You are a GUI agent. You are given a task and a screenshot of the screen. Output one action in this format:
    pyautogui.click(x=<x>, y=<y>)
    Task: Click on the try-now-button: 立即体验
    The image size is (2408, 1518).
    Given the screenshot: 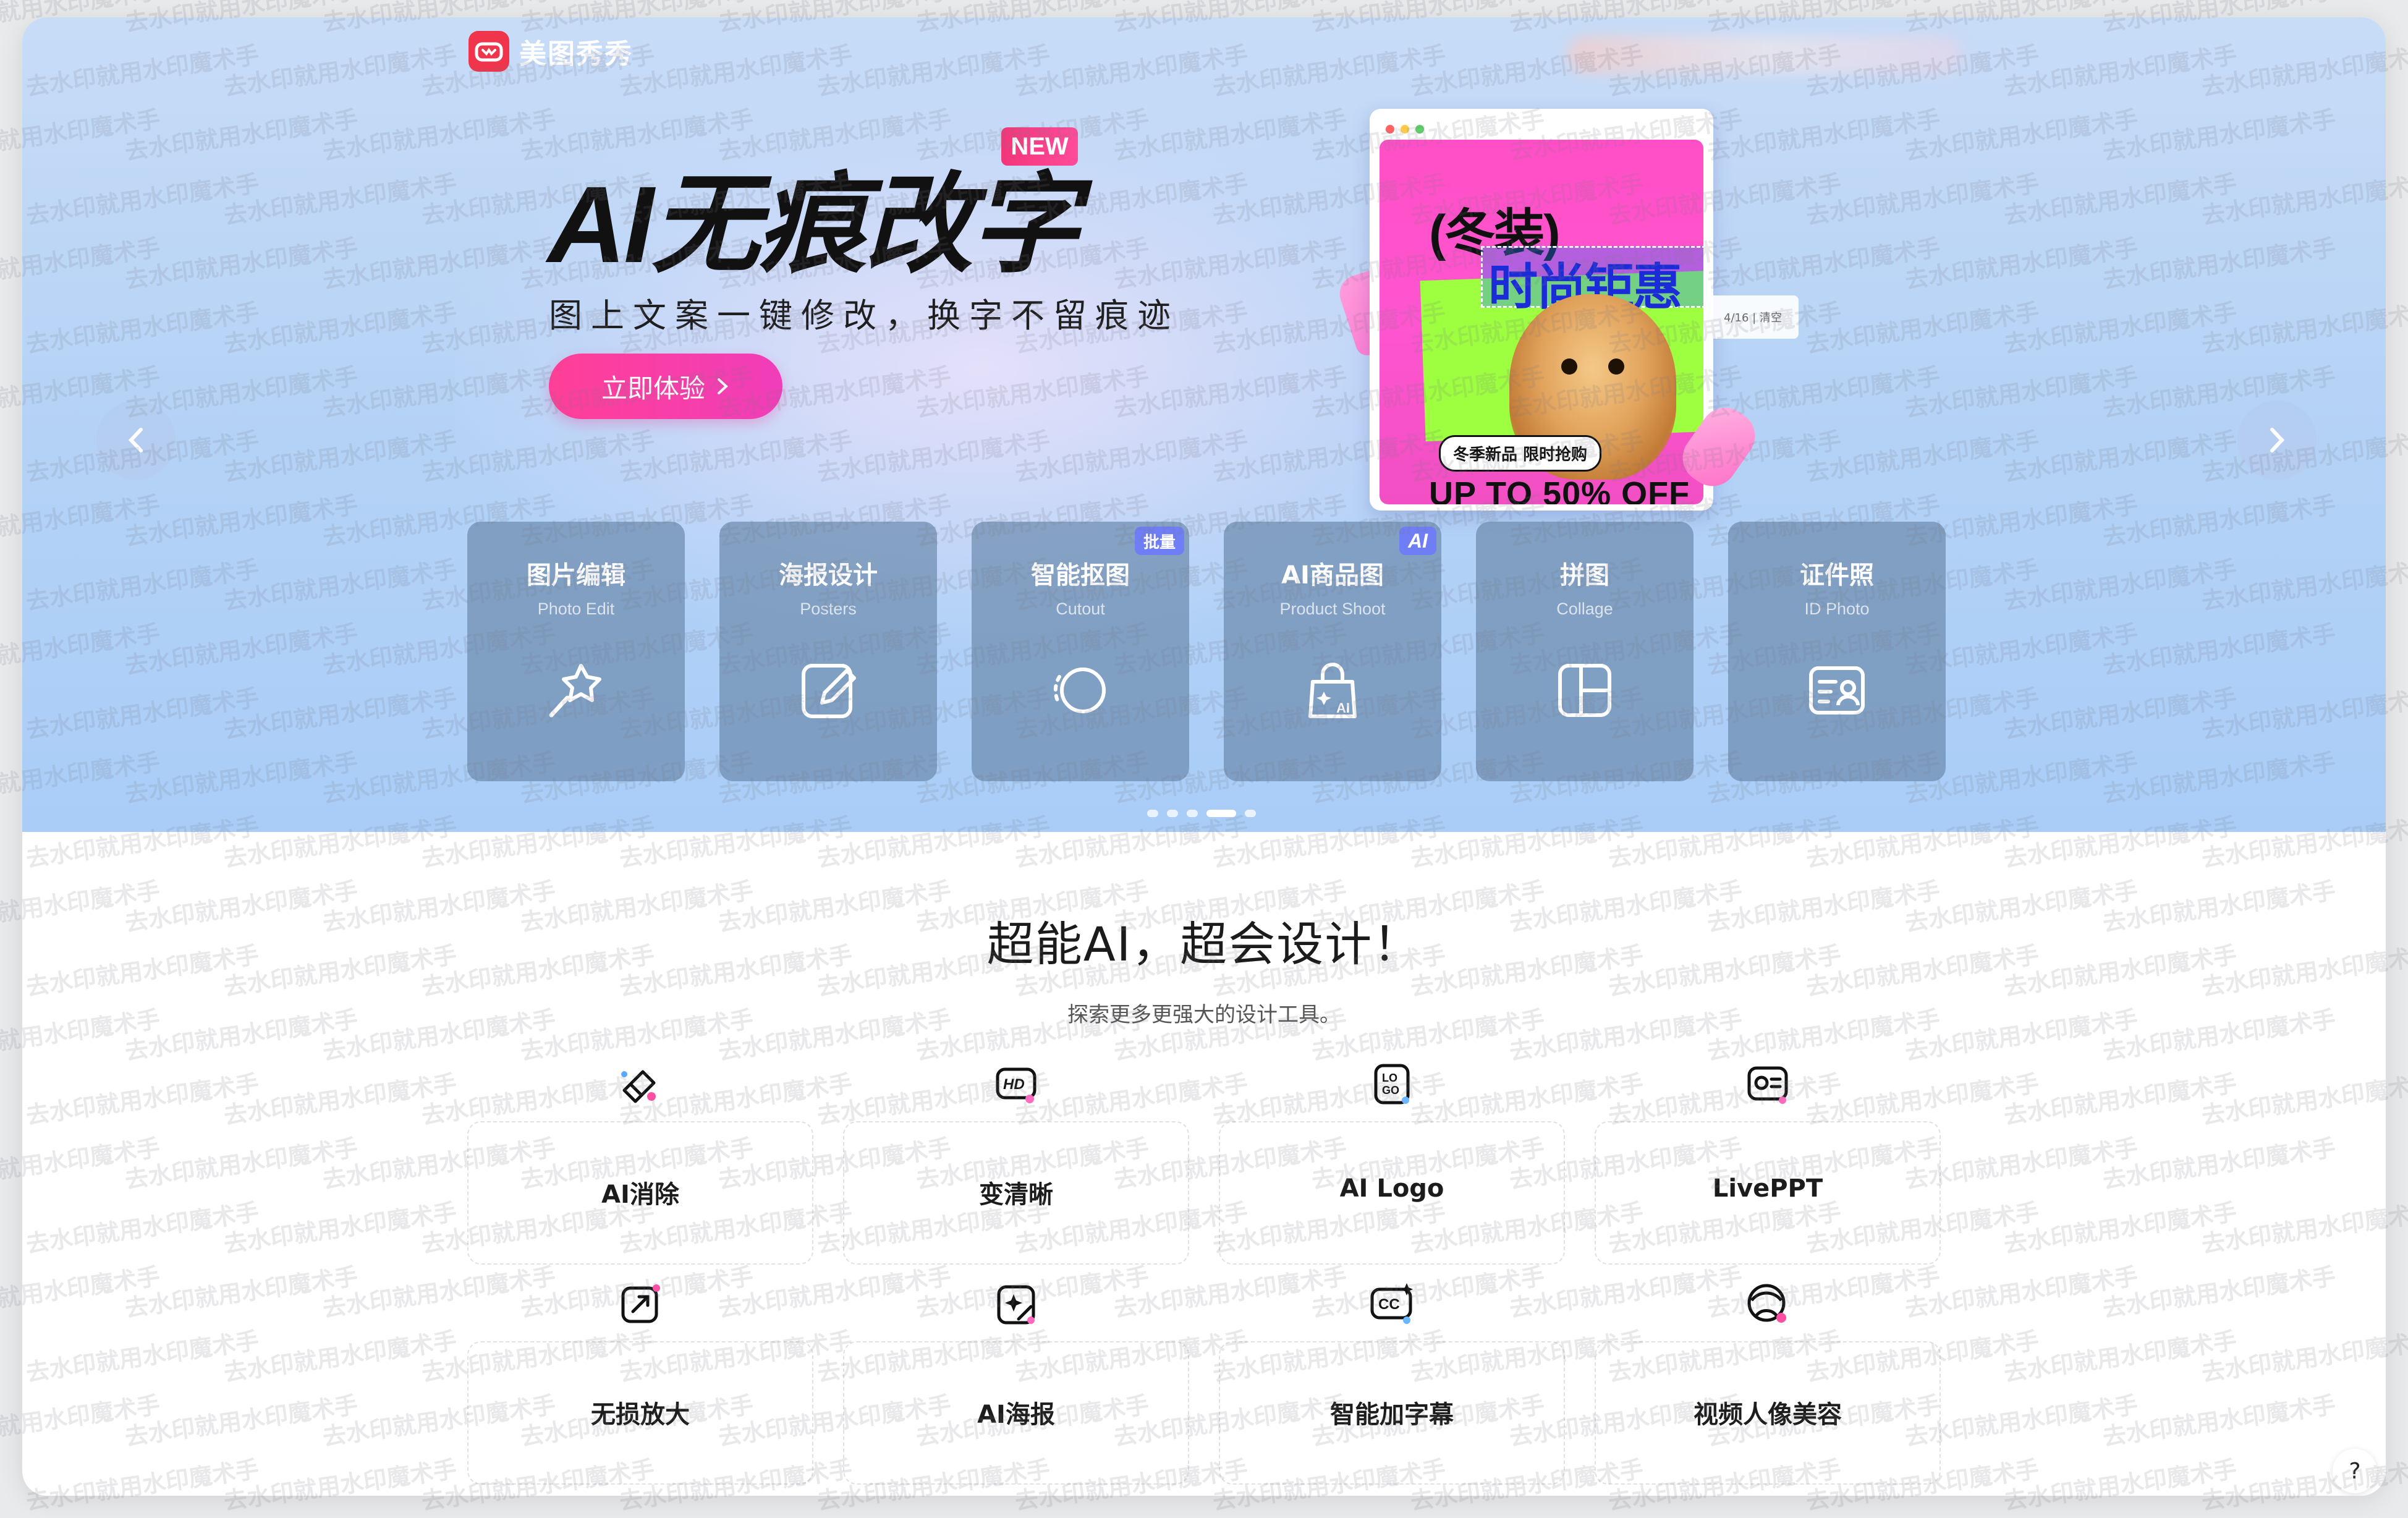 What is the action you would take?
    pyautogui.click(x=665, y=387)
    